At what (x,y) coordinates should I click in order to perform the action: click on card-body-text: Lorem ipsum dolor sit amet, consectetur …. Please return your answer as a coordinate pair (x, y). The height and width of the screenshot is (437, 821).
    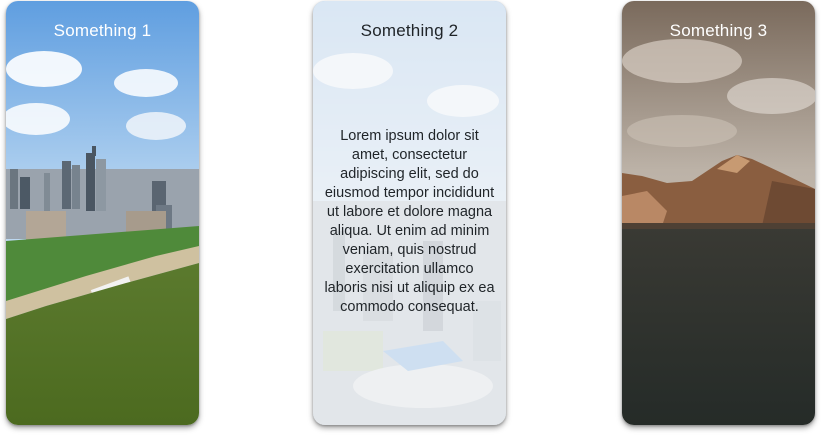
    Looking at the image, I should click on (409, 221).